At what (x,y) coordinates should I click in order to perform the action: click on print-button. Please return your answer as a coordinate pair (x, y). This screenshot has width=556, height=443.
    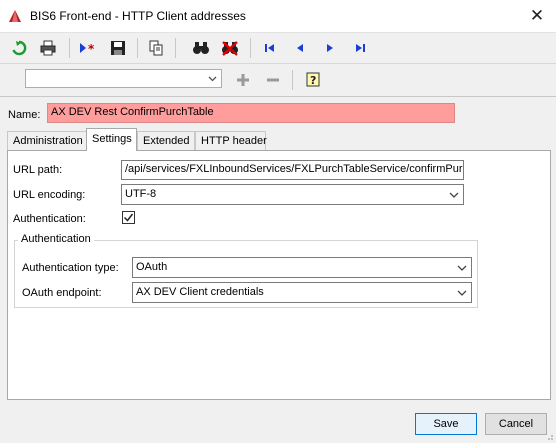
    Looking at the image, I should click on (48, 48).